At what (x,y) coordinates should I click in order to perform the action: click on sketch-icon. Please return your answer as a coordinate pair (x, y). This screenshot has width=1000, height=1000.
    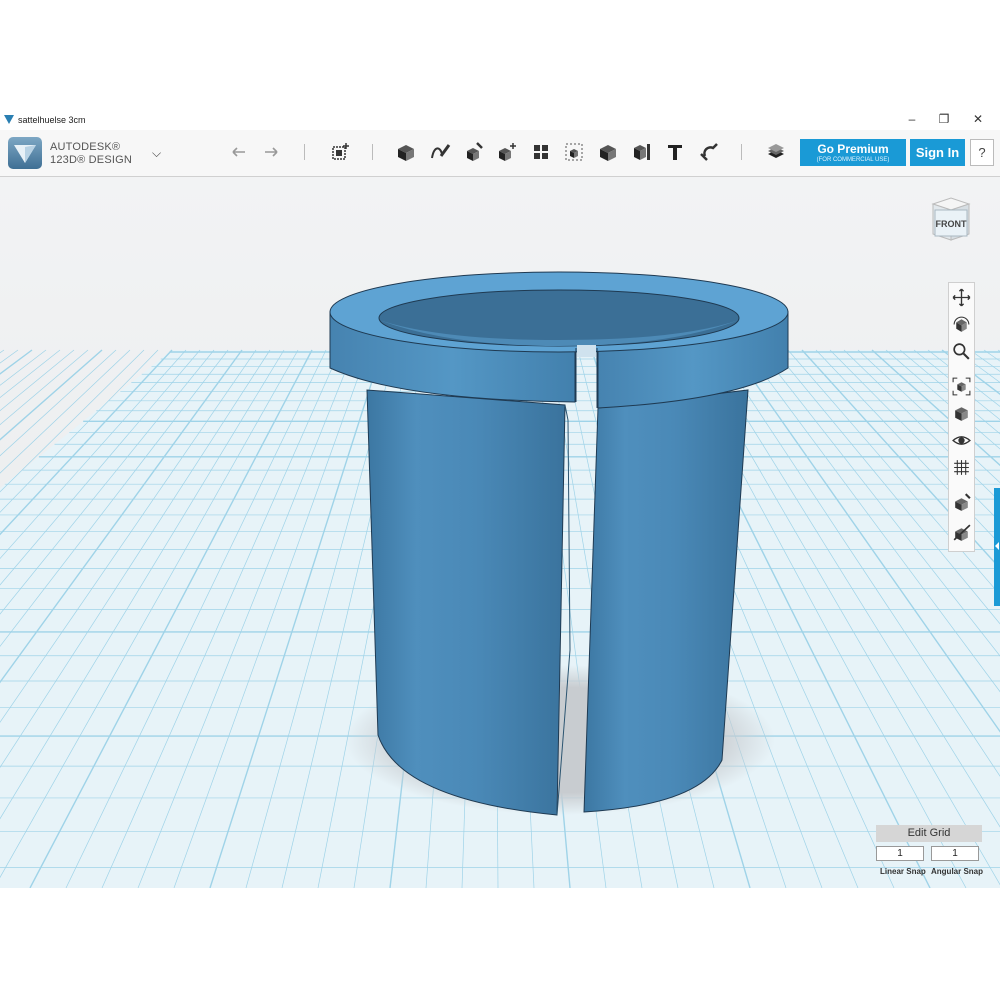
    Looking at the image, I should click on (440, 152).